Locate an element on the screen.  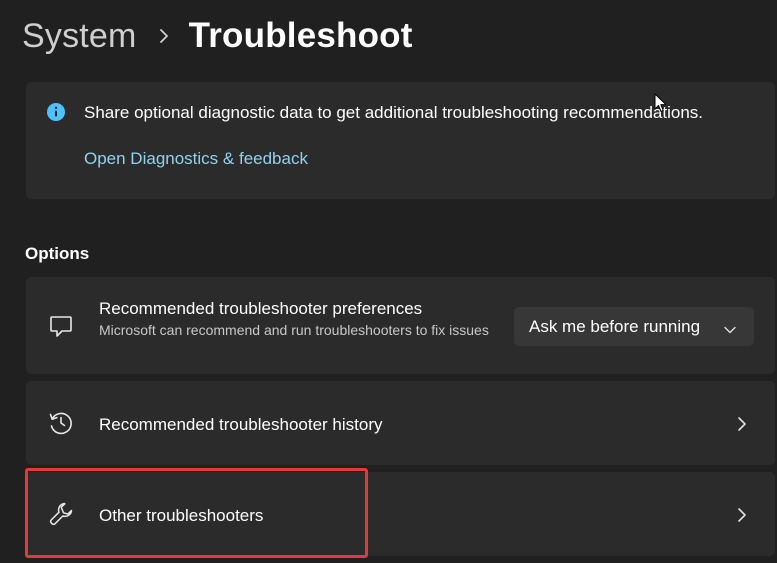
row-title: Recommended troubleshooter history is located at coordinates (241, 424).